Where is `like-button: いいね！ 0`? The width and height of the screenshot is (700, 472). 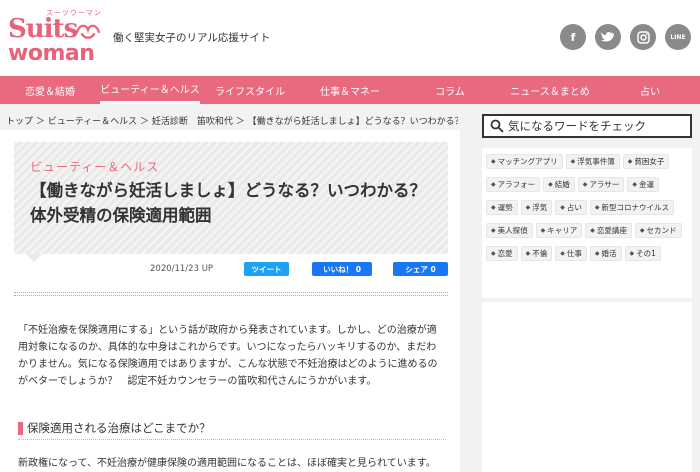
like-button: いいね！ 0 is located at coordinates (342, 269).